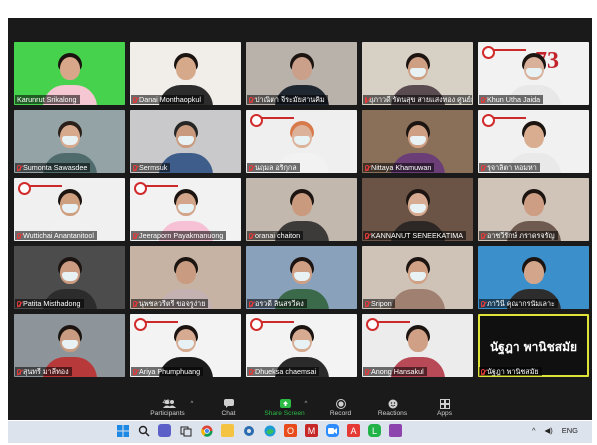 The width and height of the screenshot is (597, 445). I want to click on participant-name-label: Nittaya Khamuwan, so click(399, 167).